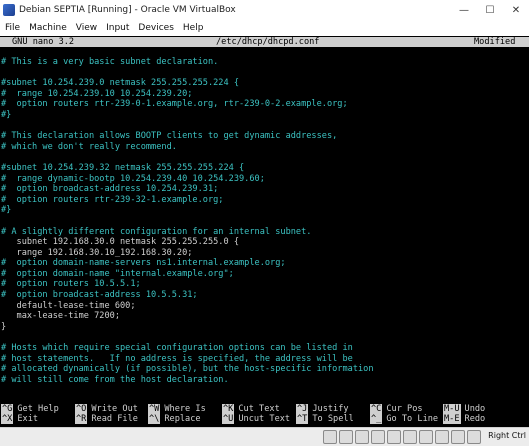 The image size is (529, 446). What do you see at coordinates (325, 418) in the screenshot?
I see `shortcut-to-spell: ^T To Spell` at bounding box center [325, 418].